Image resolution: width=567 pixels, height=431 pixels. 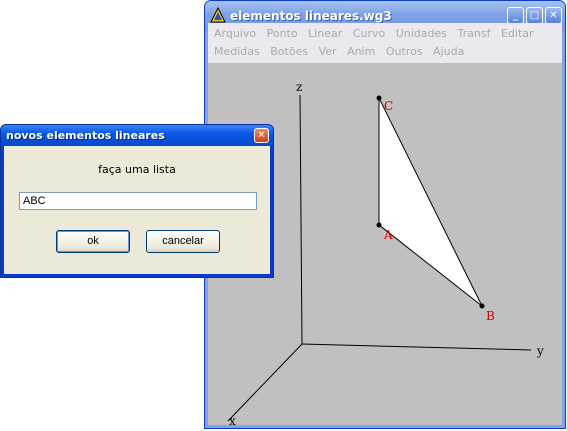 I want to click on ok-button: ok, so click(x=93, y=241).